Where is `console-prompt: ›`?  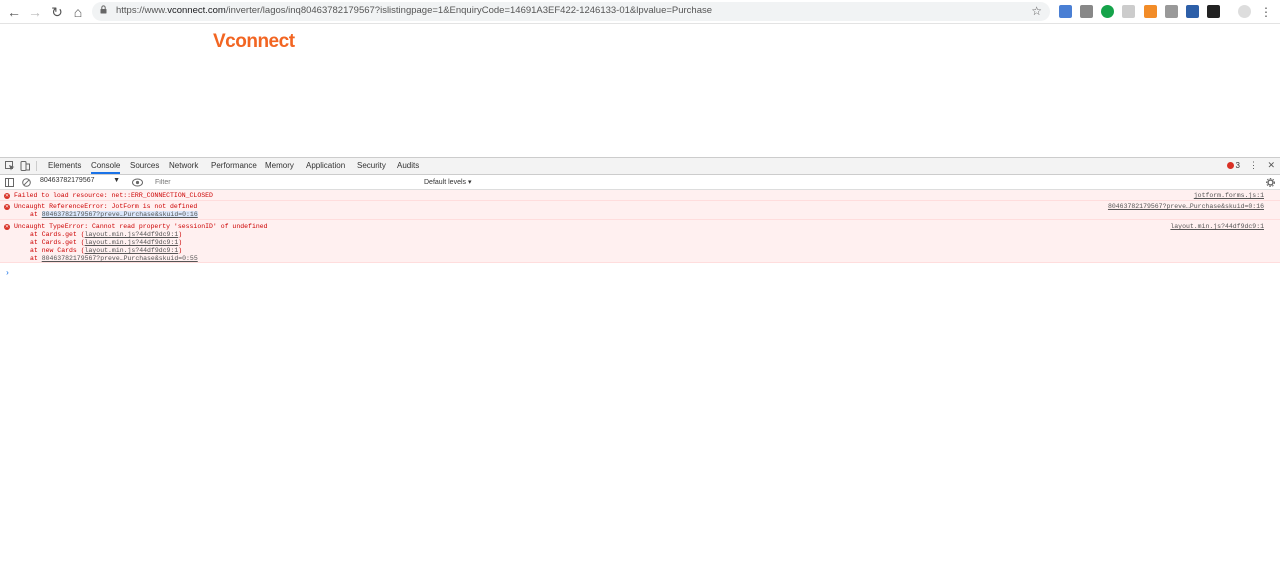 console-prompt: › is located at coordinates (7, 273).